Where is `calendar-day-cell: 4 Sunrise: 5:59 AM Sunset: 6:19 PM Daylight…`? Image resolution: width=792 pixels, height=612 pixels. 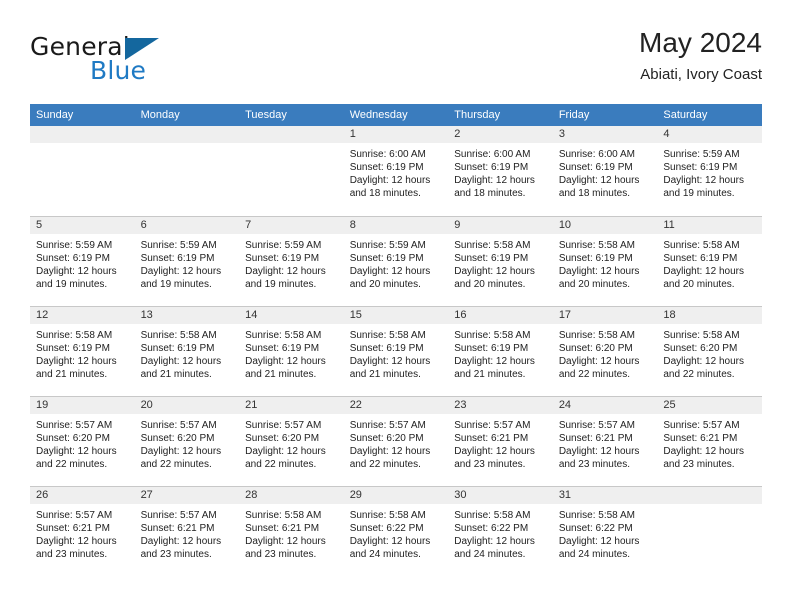
calendar-day-cell: 4 Sunrise: 5:59 AM Sunset: 6:19 PM Daylight… is located at coordinates (709, 171).